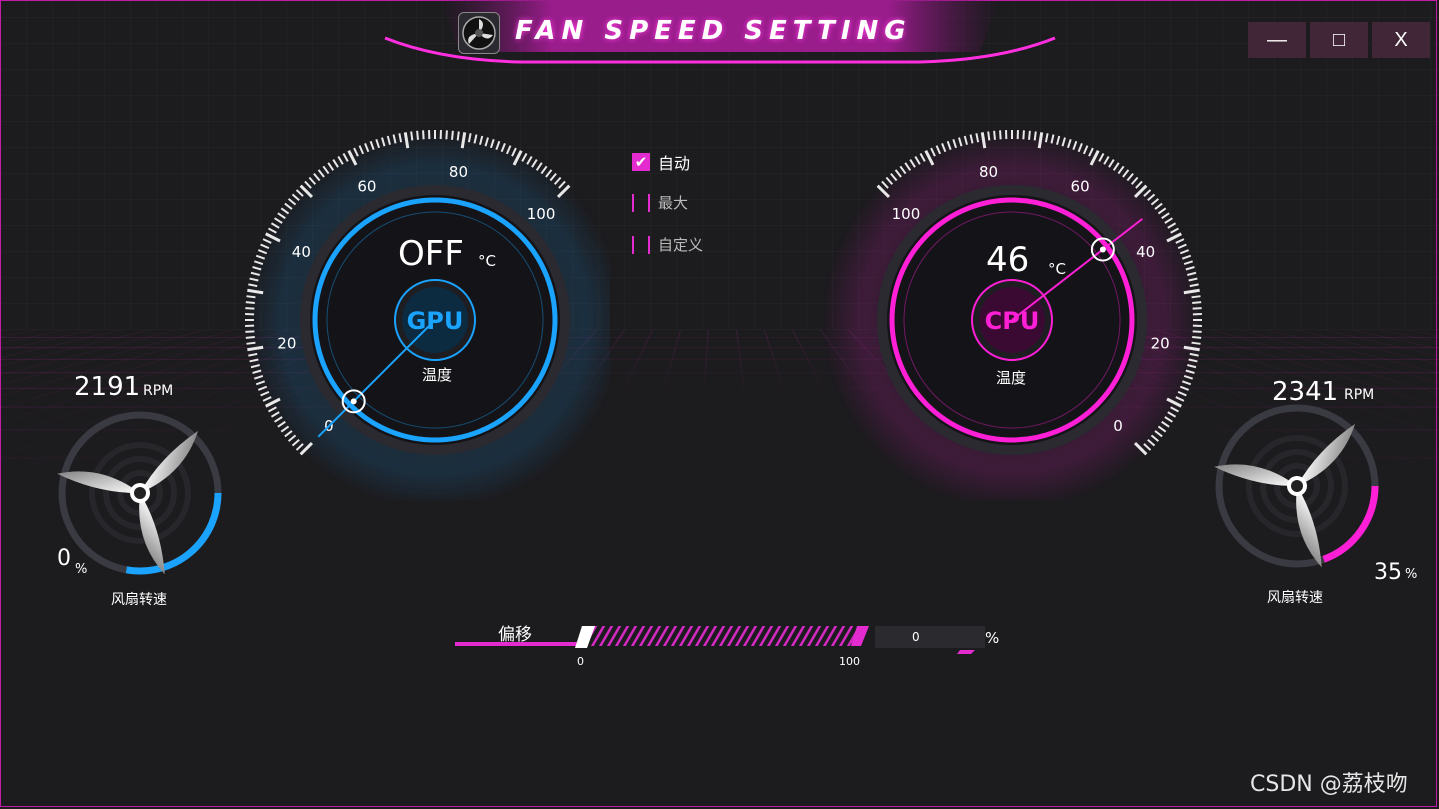 Image resolution: width=1439 pixels, height=809 pixels. What do you see at coordinates (158, 391) in the screenshot?
I see `gpu-fan-rpm-unit: RPM` at bounding box center [158, 391].